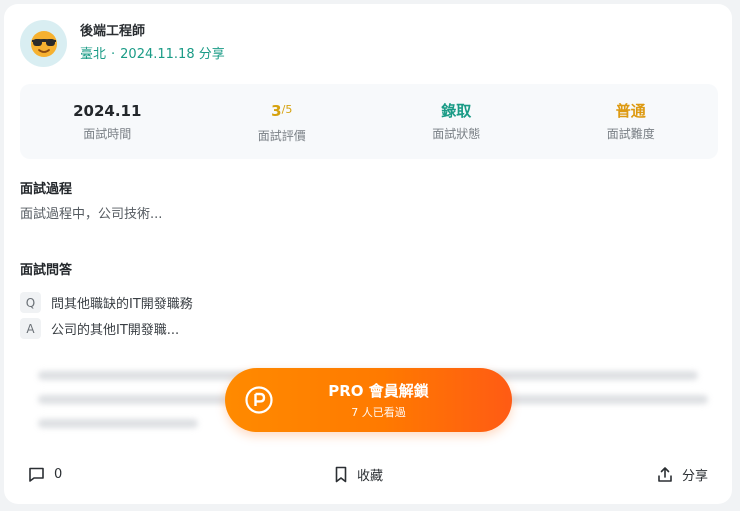 This screenshot has width=740, height=511. What do you see at coordinates (172, 54) in the screenshot?
I see `share-date: 2024.11.18 分享` at bounding box center [172, 54].